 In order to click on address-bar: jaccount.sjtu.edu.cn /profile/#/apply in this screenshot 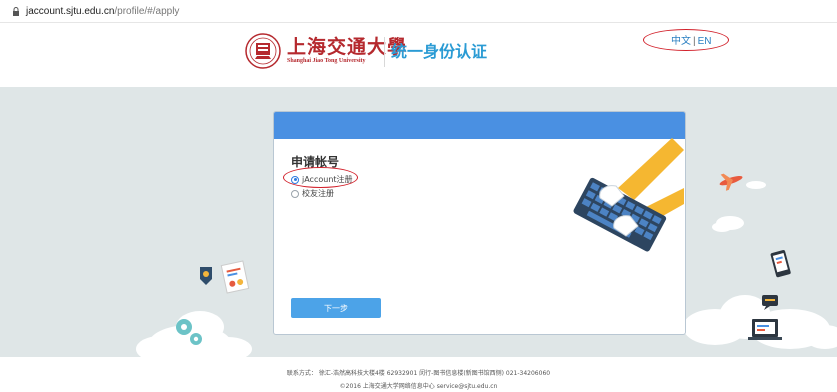, I will do `click(418, 11)`.